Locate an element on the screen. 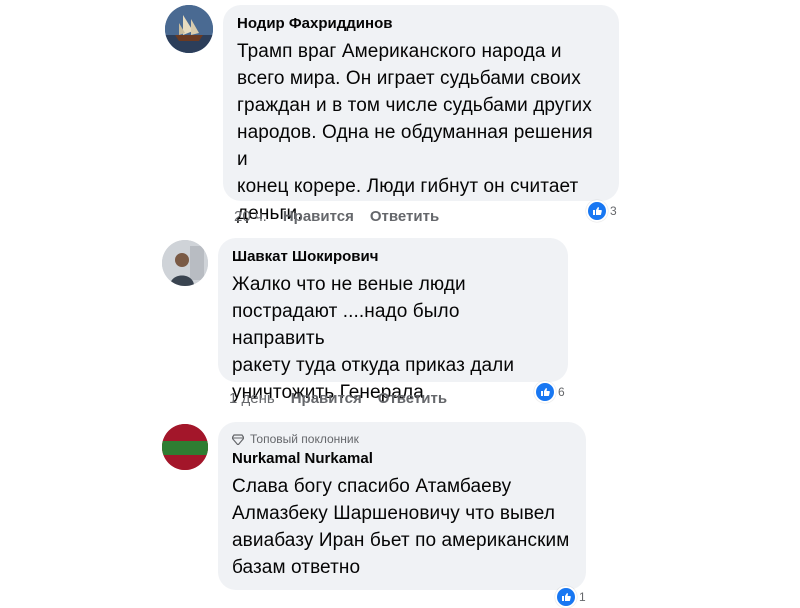 Image resolution: width=800 pixels, height=608 pixels. comment-line: граждан и в том числе судьбами других is located at coordinates (414, 105).